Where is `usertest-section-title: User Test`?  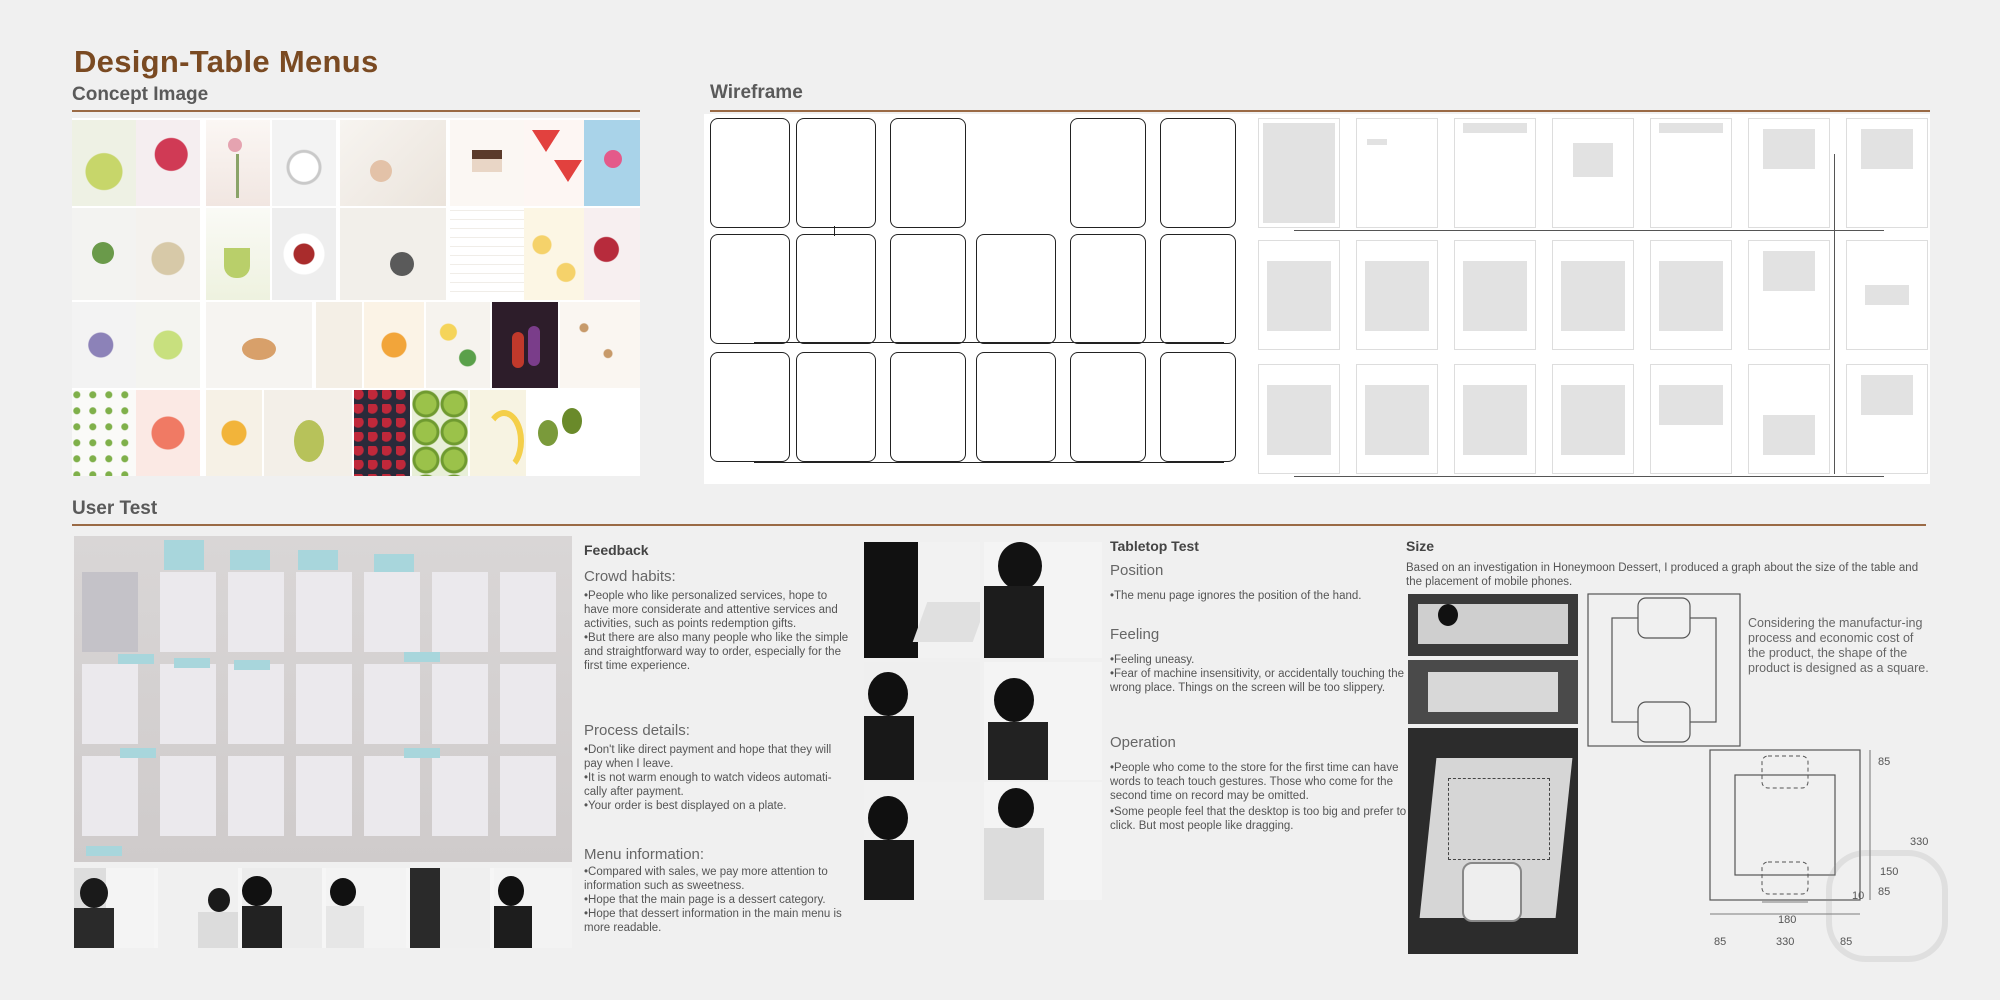 usertest-section-title: User Test is located at coordinates (115, 508).